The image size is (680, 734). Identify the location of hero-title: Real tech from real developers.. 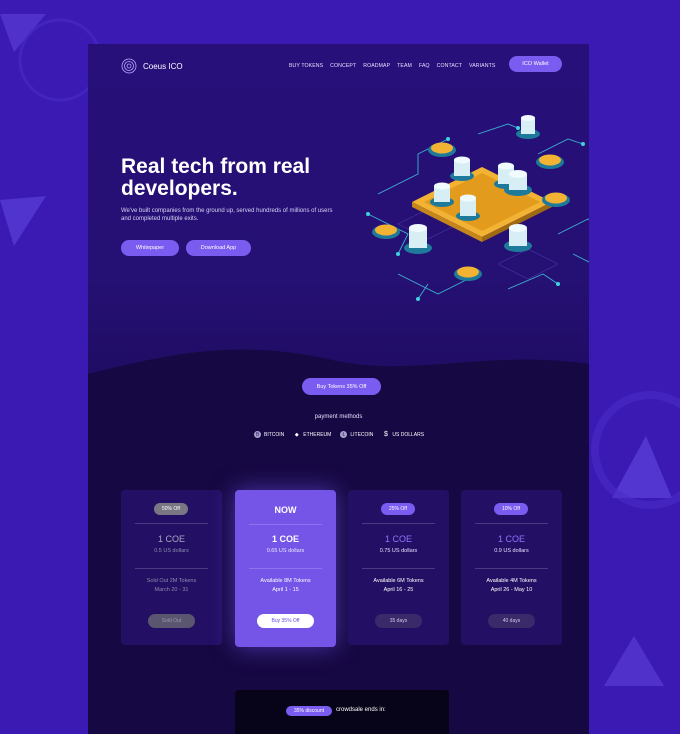
(216, 177).